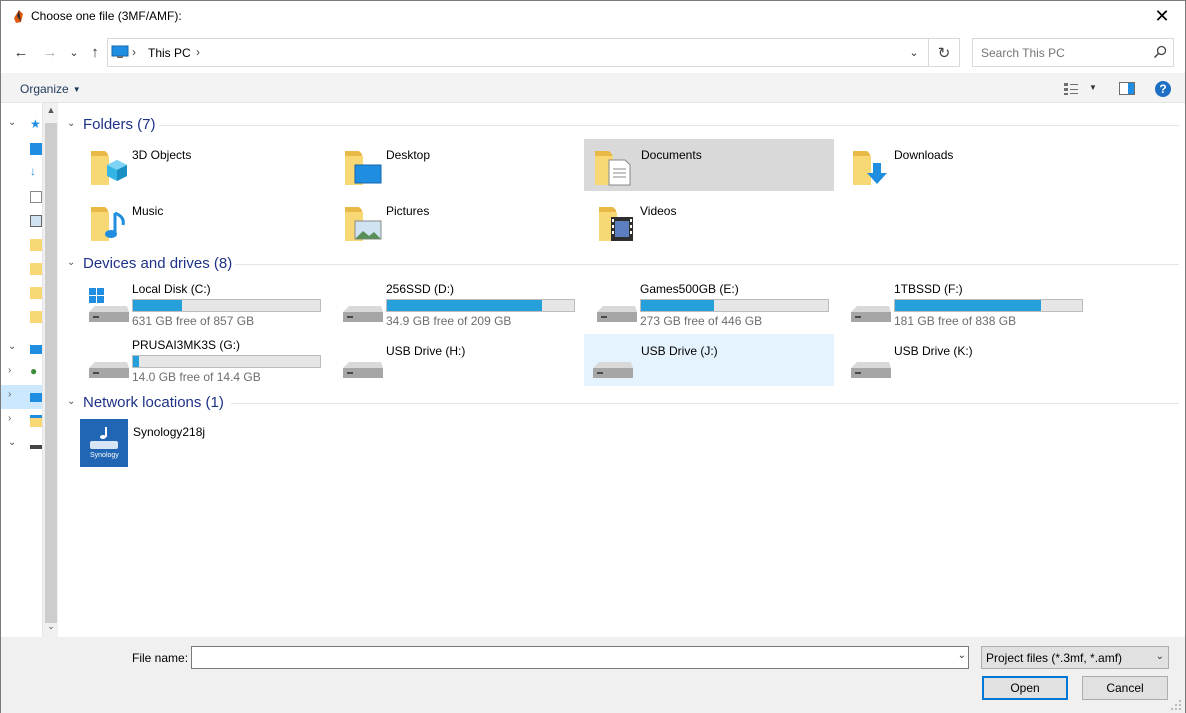  I want to click on file-name-input, so click(565, 658).